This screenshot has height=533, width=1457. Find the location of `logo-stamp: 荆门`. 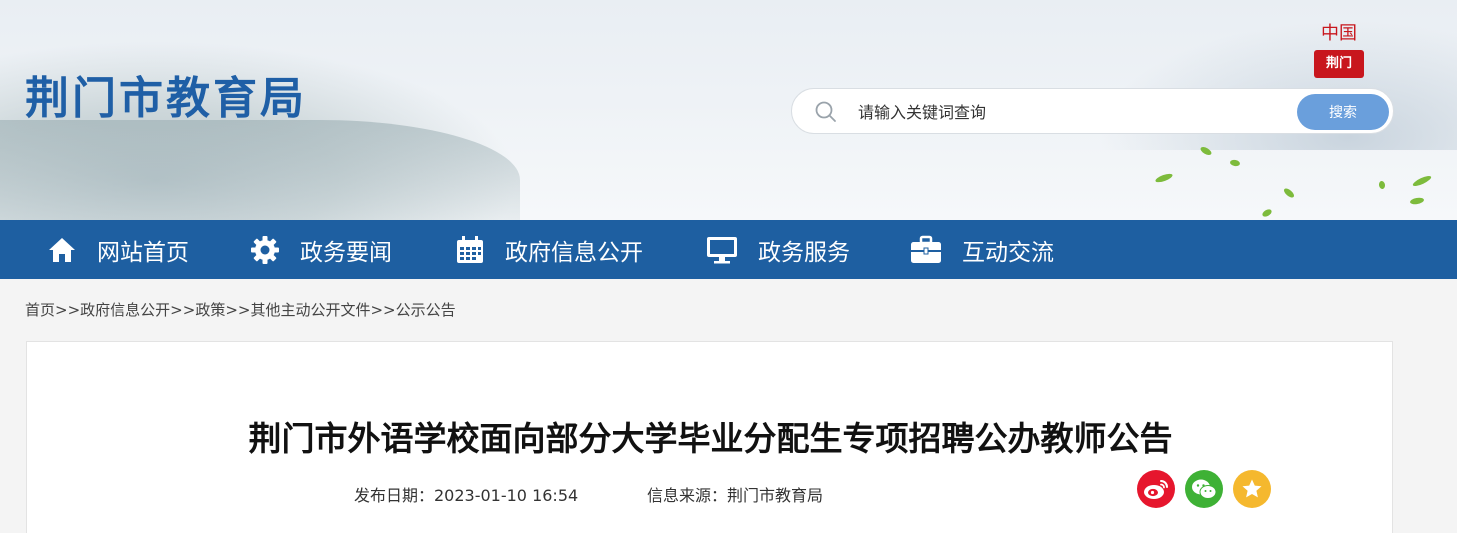

logo-stamp: 荆门 is located at coordinates (1339, 64).